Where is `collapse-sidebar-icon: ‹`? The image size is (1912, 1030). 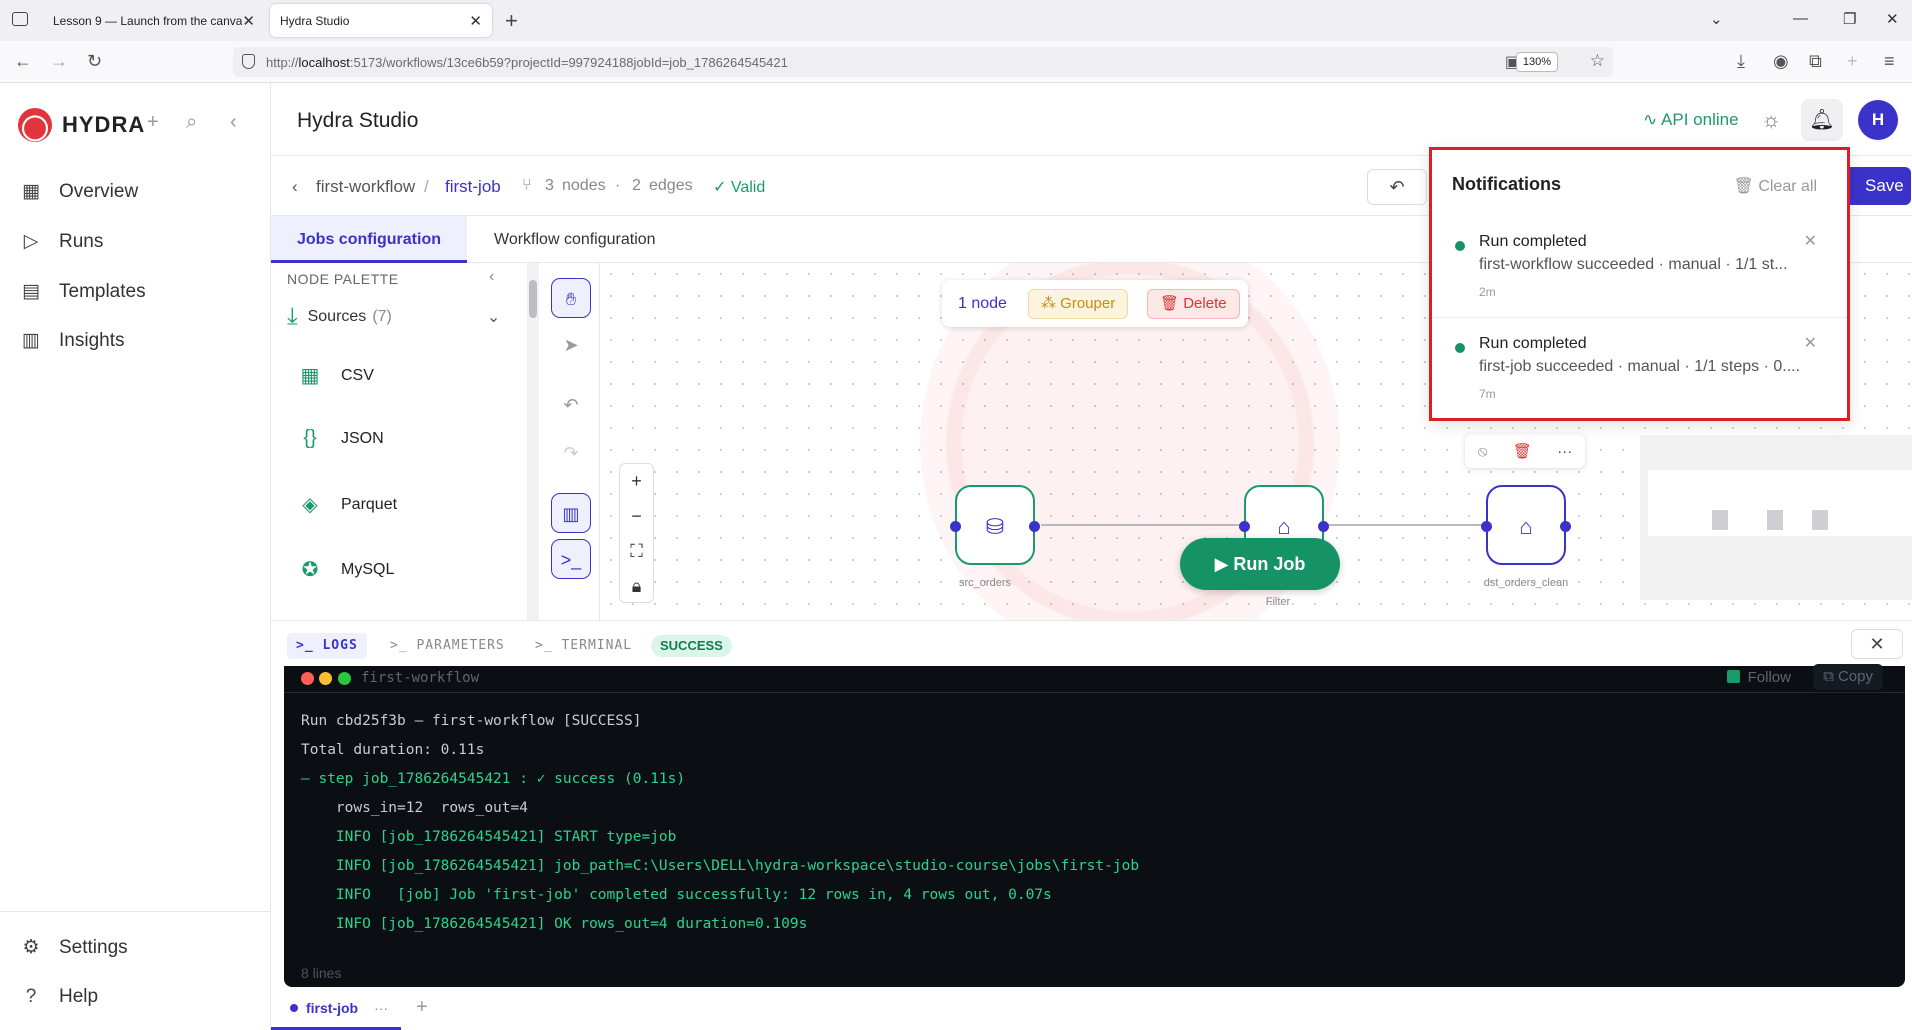 collapse-sidebar-icon: ‹ is located at coordinates (233, 122).